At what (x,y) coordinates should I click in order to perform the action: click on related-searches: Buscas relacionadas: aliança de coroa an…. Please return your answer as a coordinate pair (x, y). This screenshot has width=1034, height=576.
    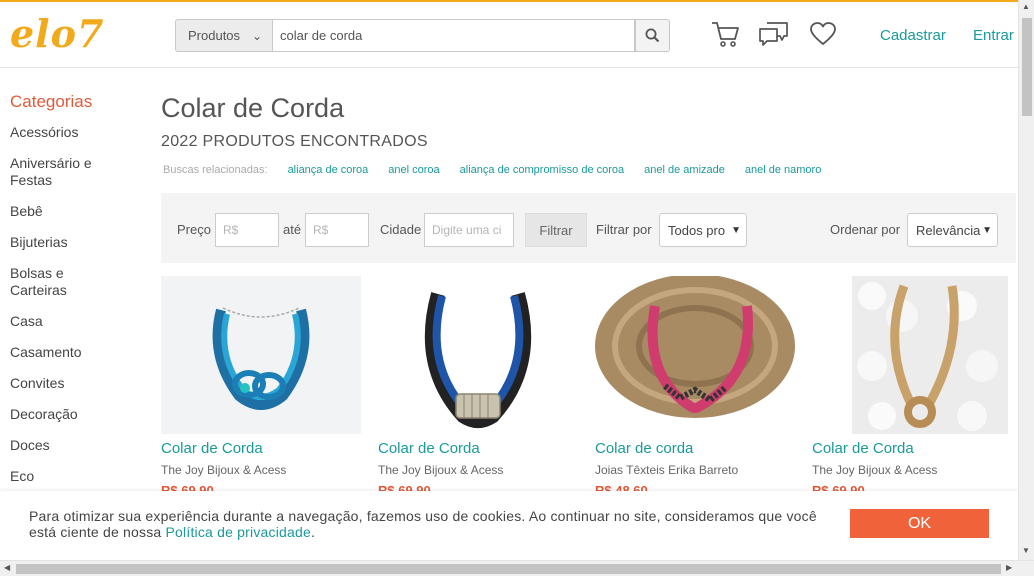
    Looking at the image, I should click on (588, 170).